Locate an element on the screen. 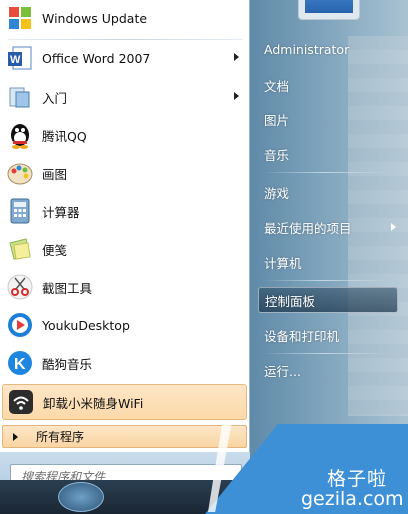  program-youku: YoukuDesktop is located at coordinates (124, 325).